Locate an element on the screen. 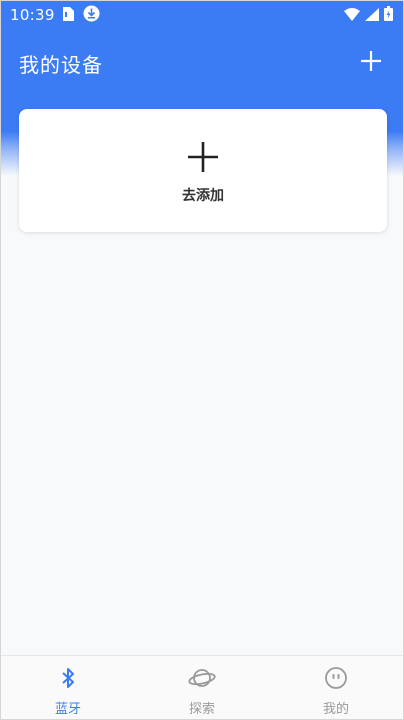 The image size is (404, 720). bluetooth-icon is located at coordinates (68, 680).